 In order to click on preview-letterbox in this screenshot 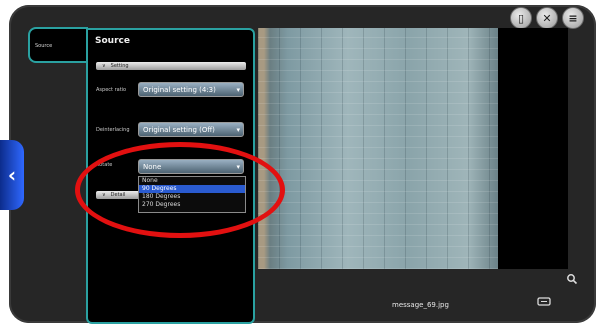, I will do `click(533, 148)`.